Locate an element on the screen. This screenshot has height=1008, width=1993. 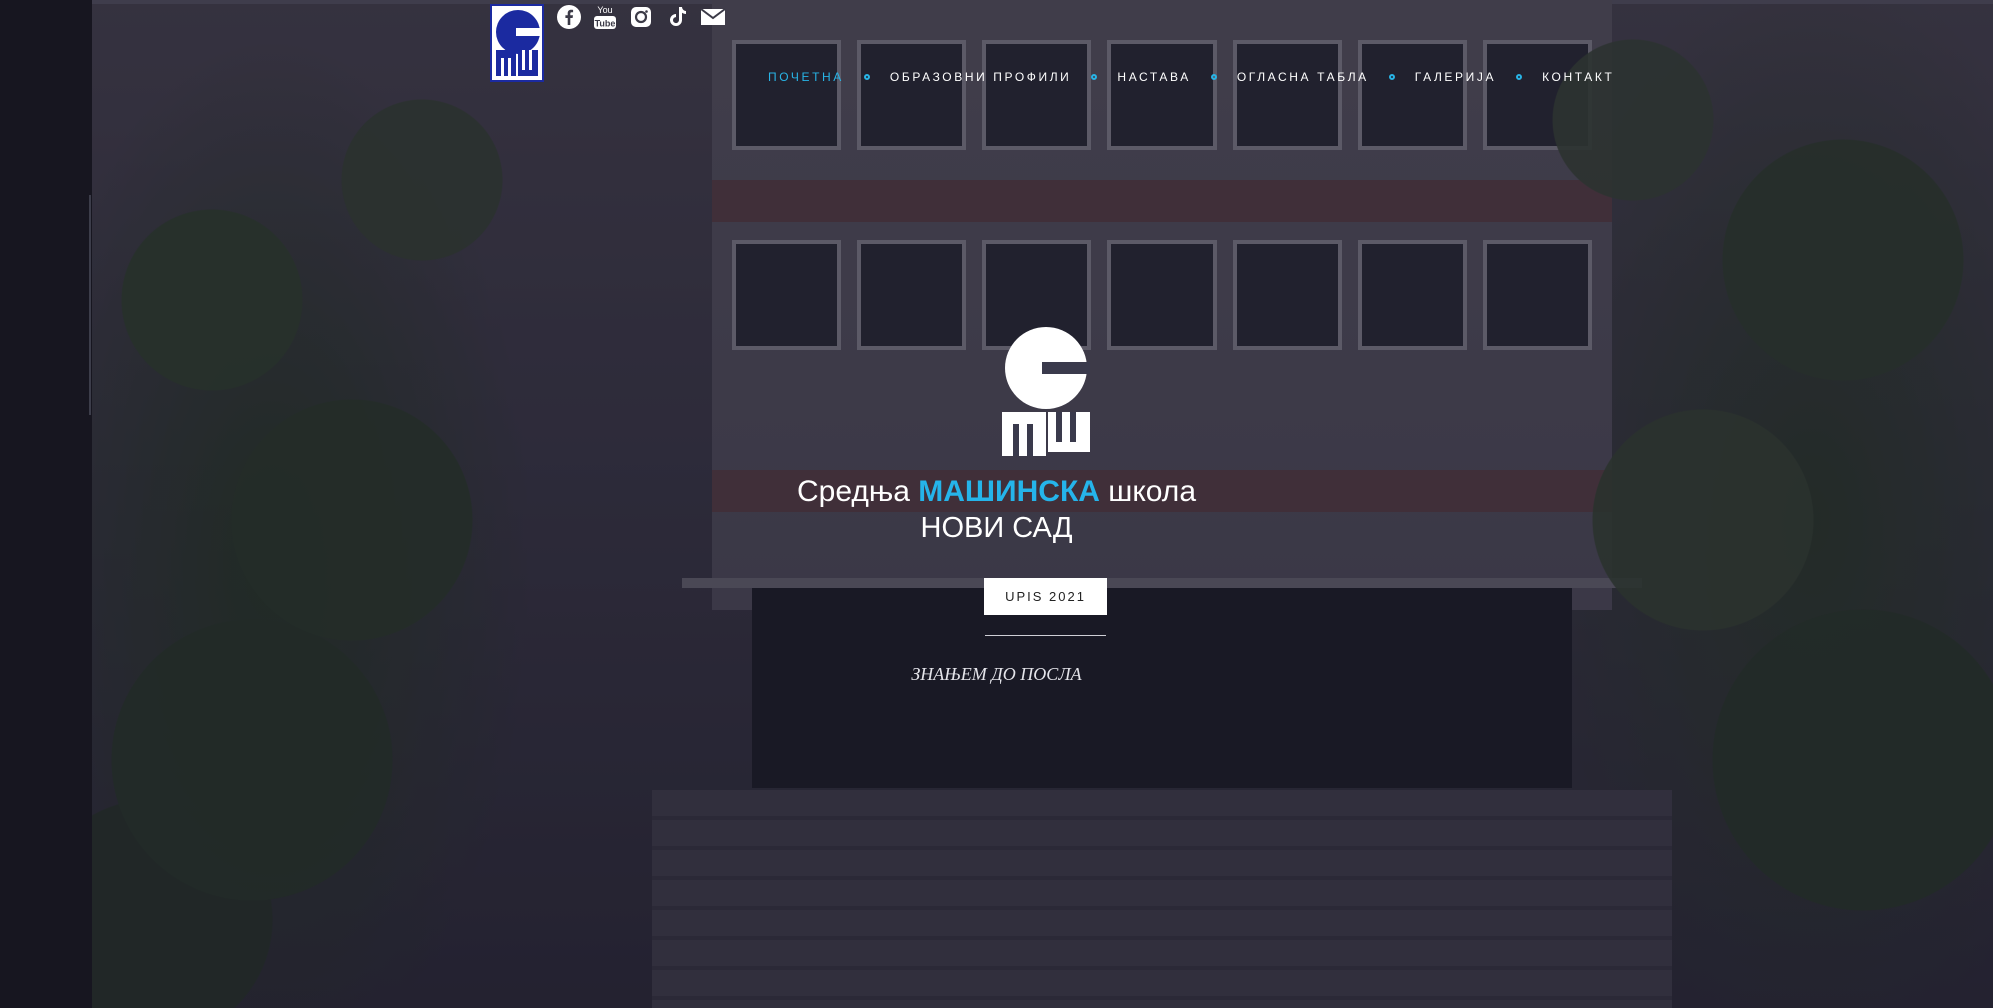
youtube-icon: You Tube is located at coordinates (605, 17).